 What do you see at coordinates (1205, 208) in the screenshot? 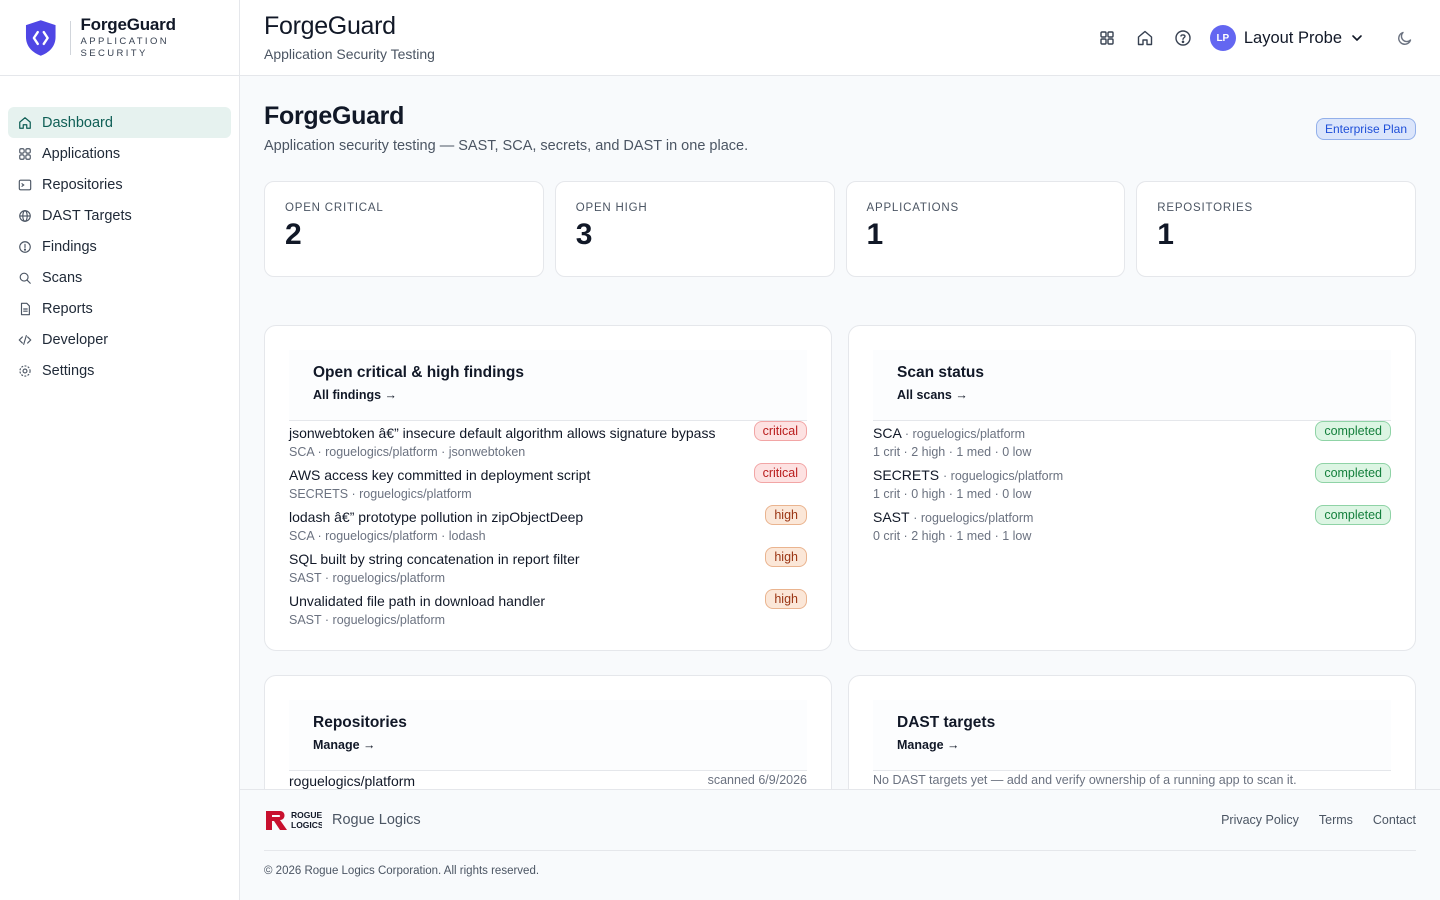
I see `stat-label: REPOSITORIES` at bounding box center [1205, 208].